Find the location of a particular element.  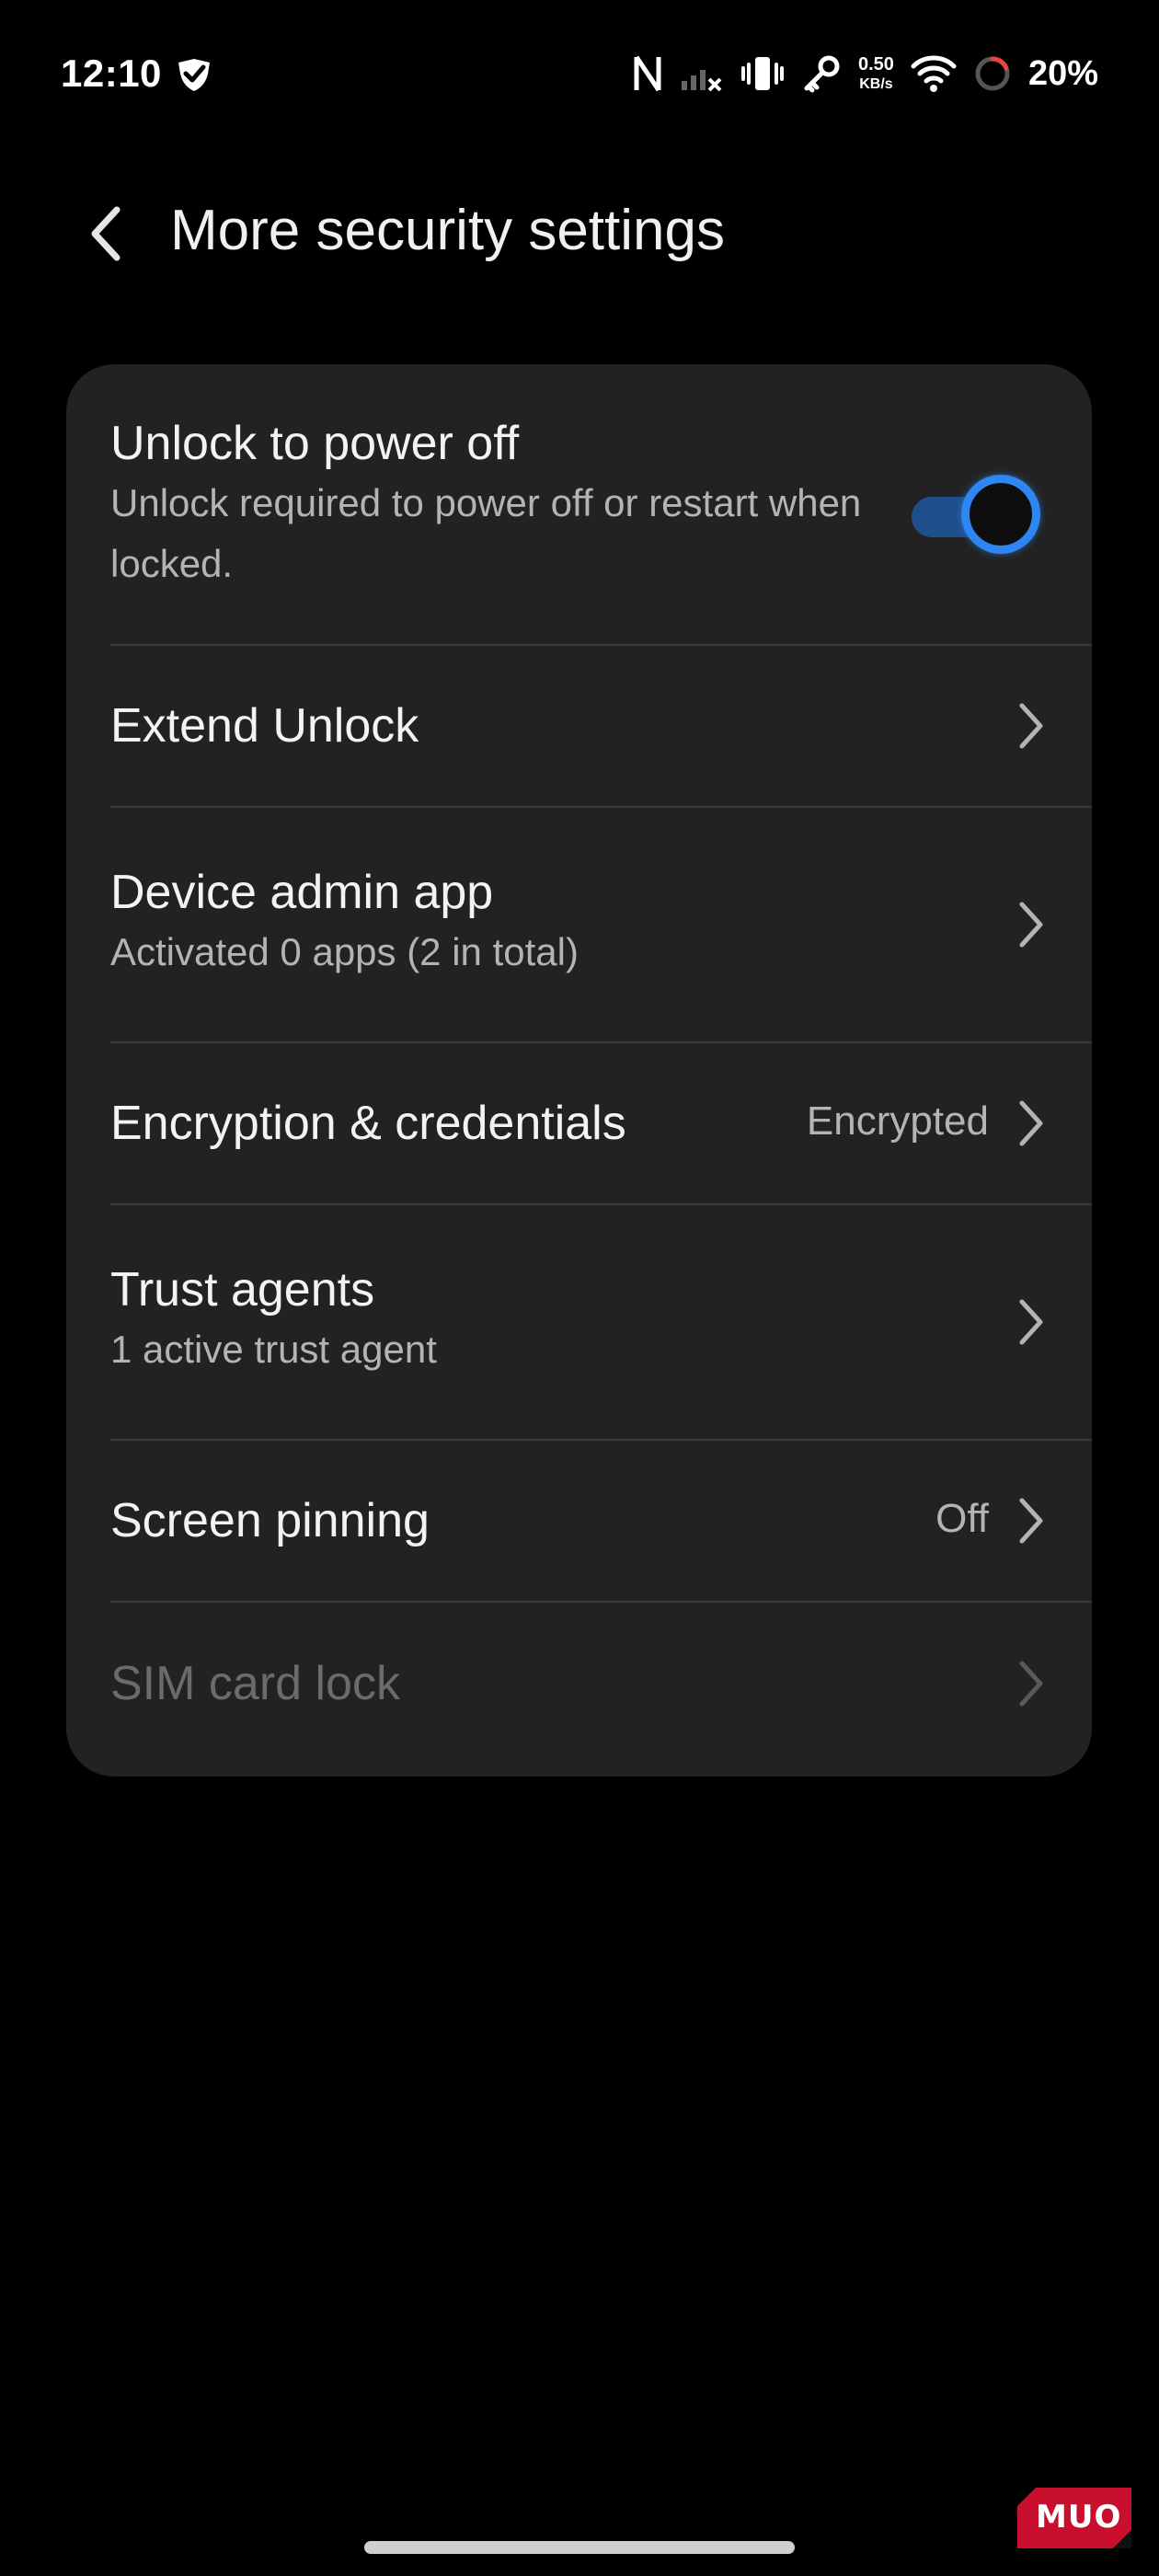

signal-no-service-icon is located at coordinates (702, 81).